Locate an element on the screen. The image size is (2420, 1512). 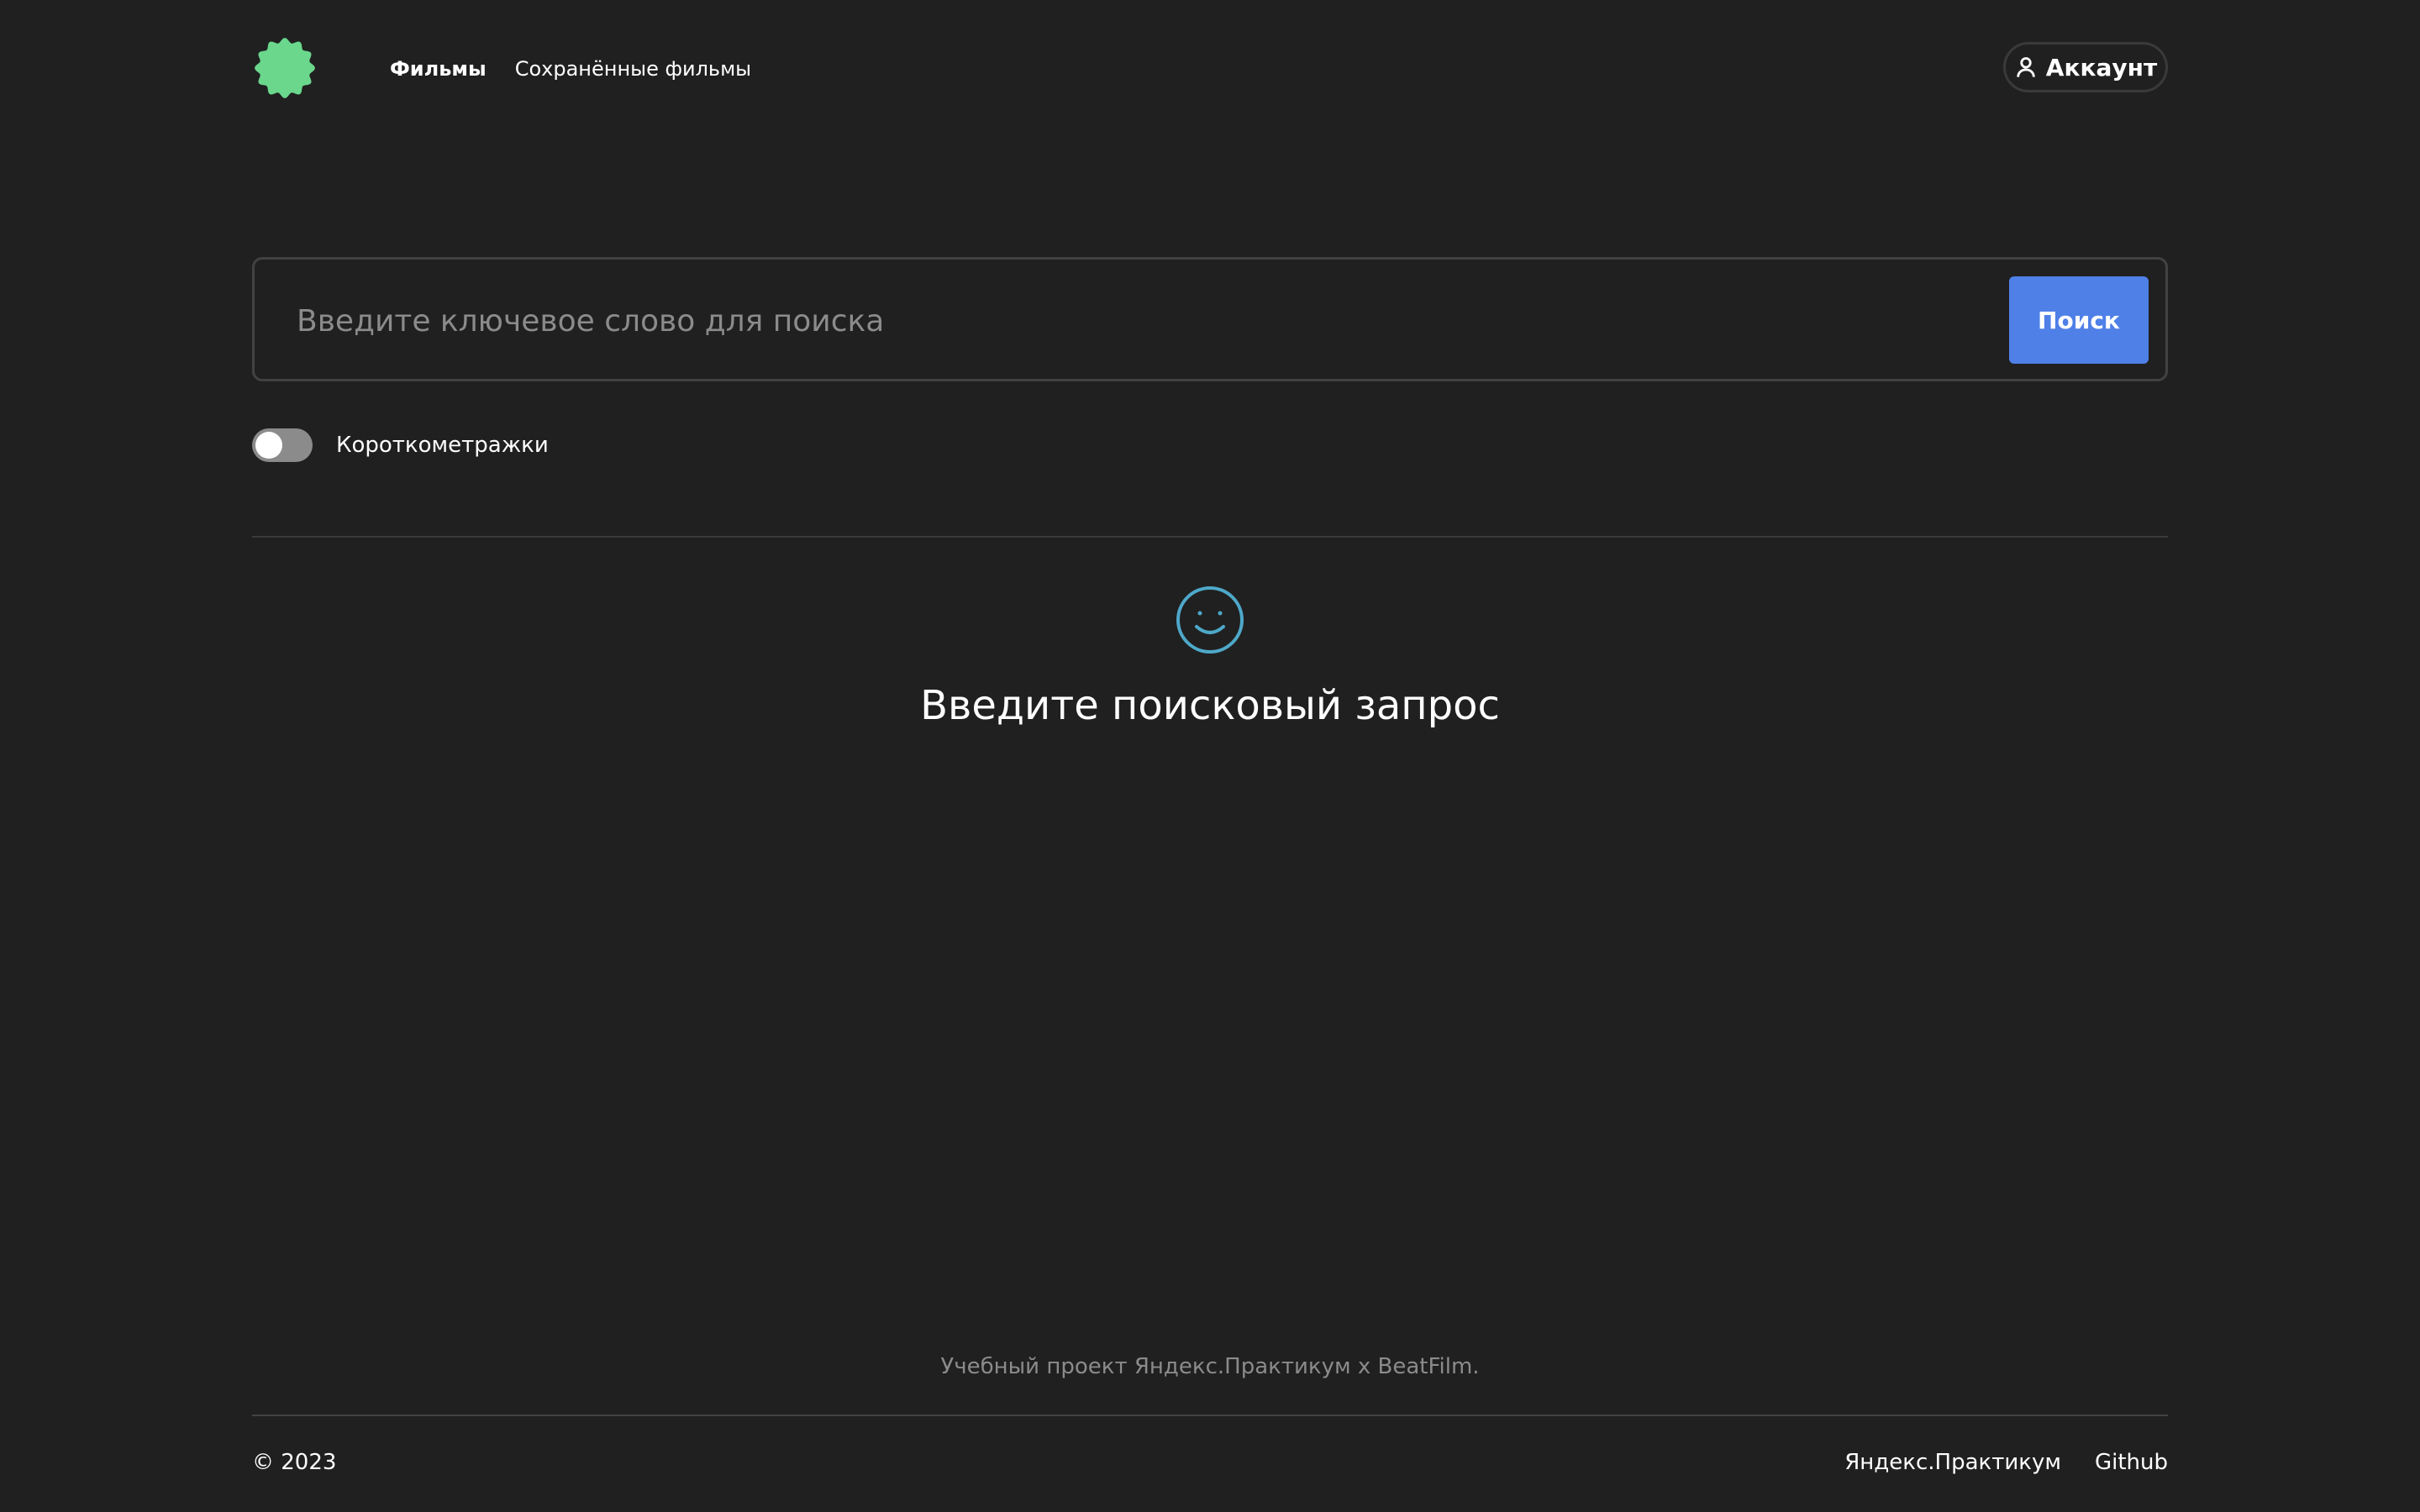
empty-state-title: Введите поисковый запрос is located at coordinates (1210, 705).